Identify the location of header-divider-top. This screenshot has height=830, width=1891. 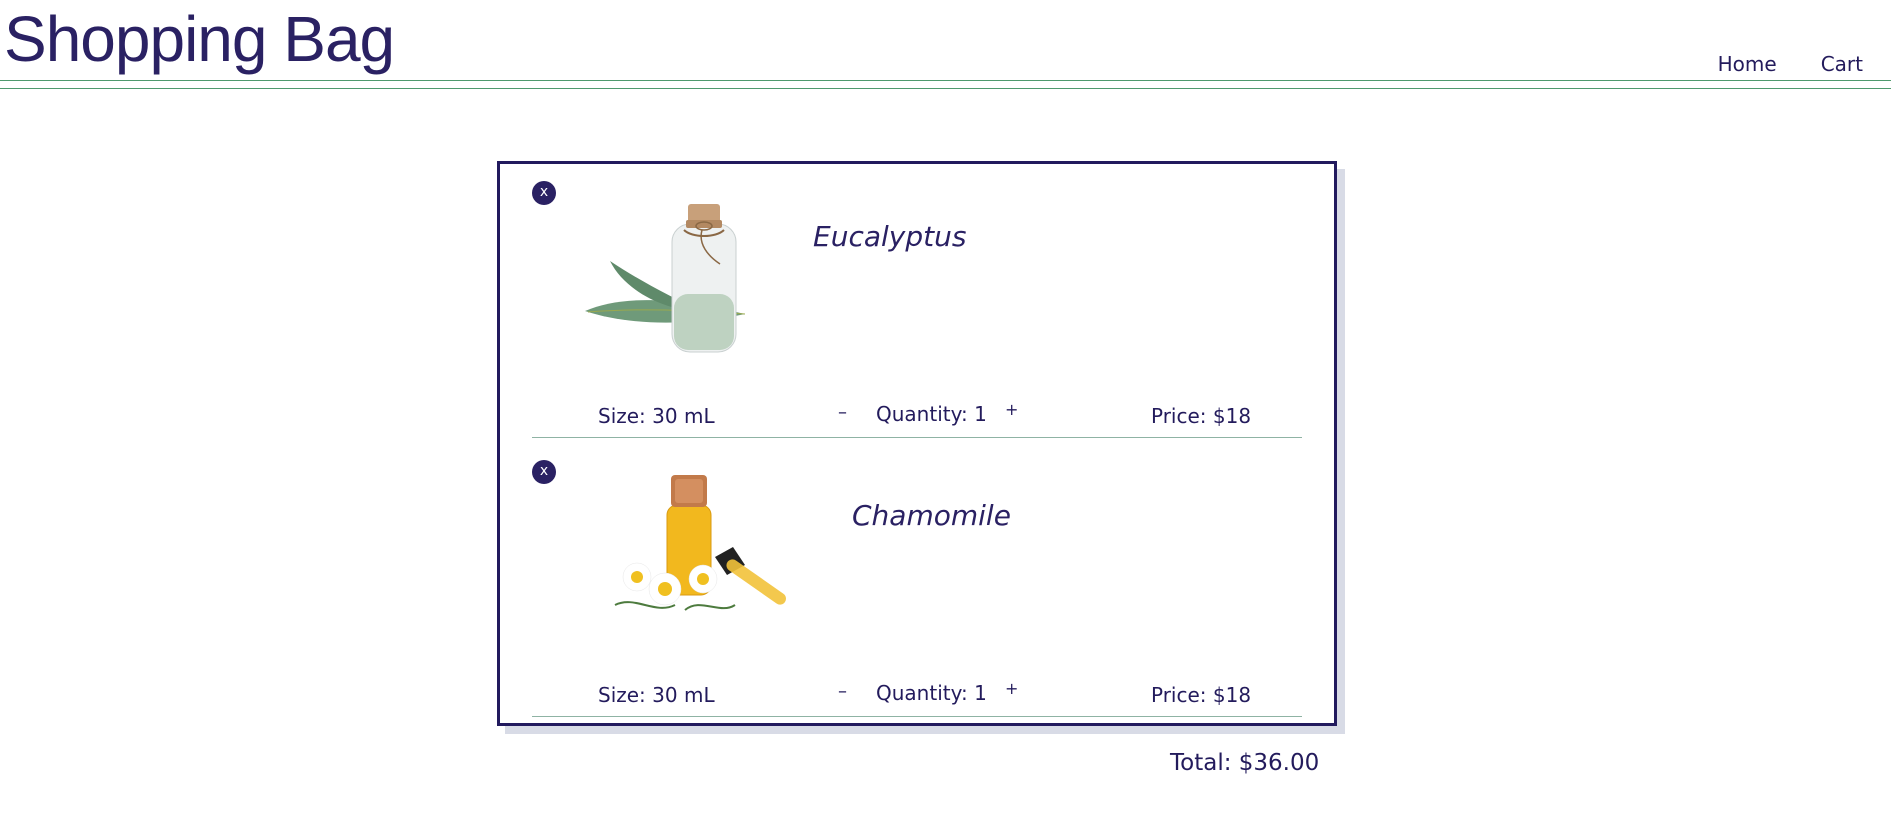
(945, 80).